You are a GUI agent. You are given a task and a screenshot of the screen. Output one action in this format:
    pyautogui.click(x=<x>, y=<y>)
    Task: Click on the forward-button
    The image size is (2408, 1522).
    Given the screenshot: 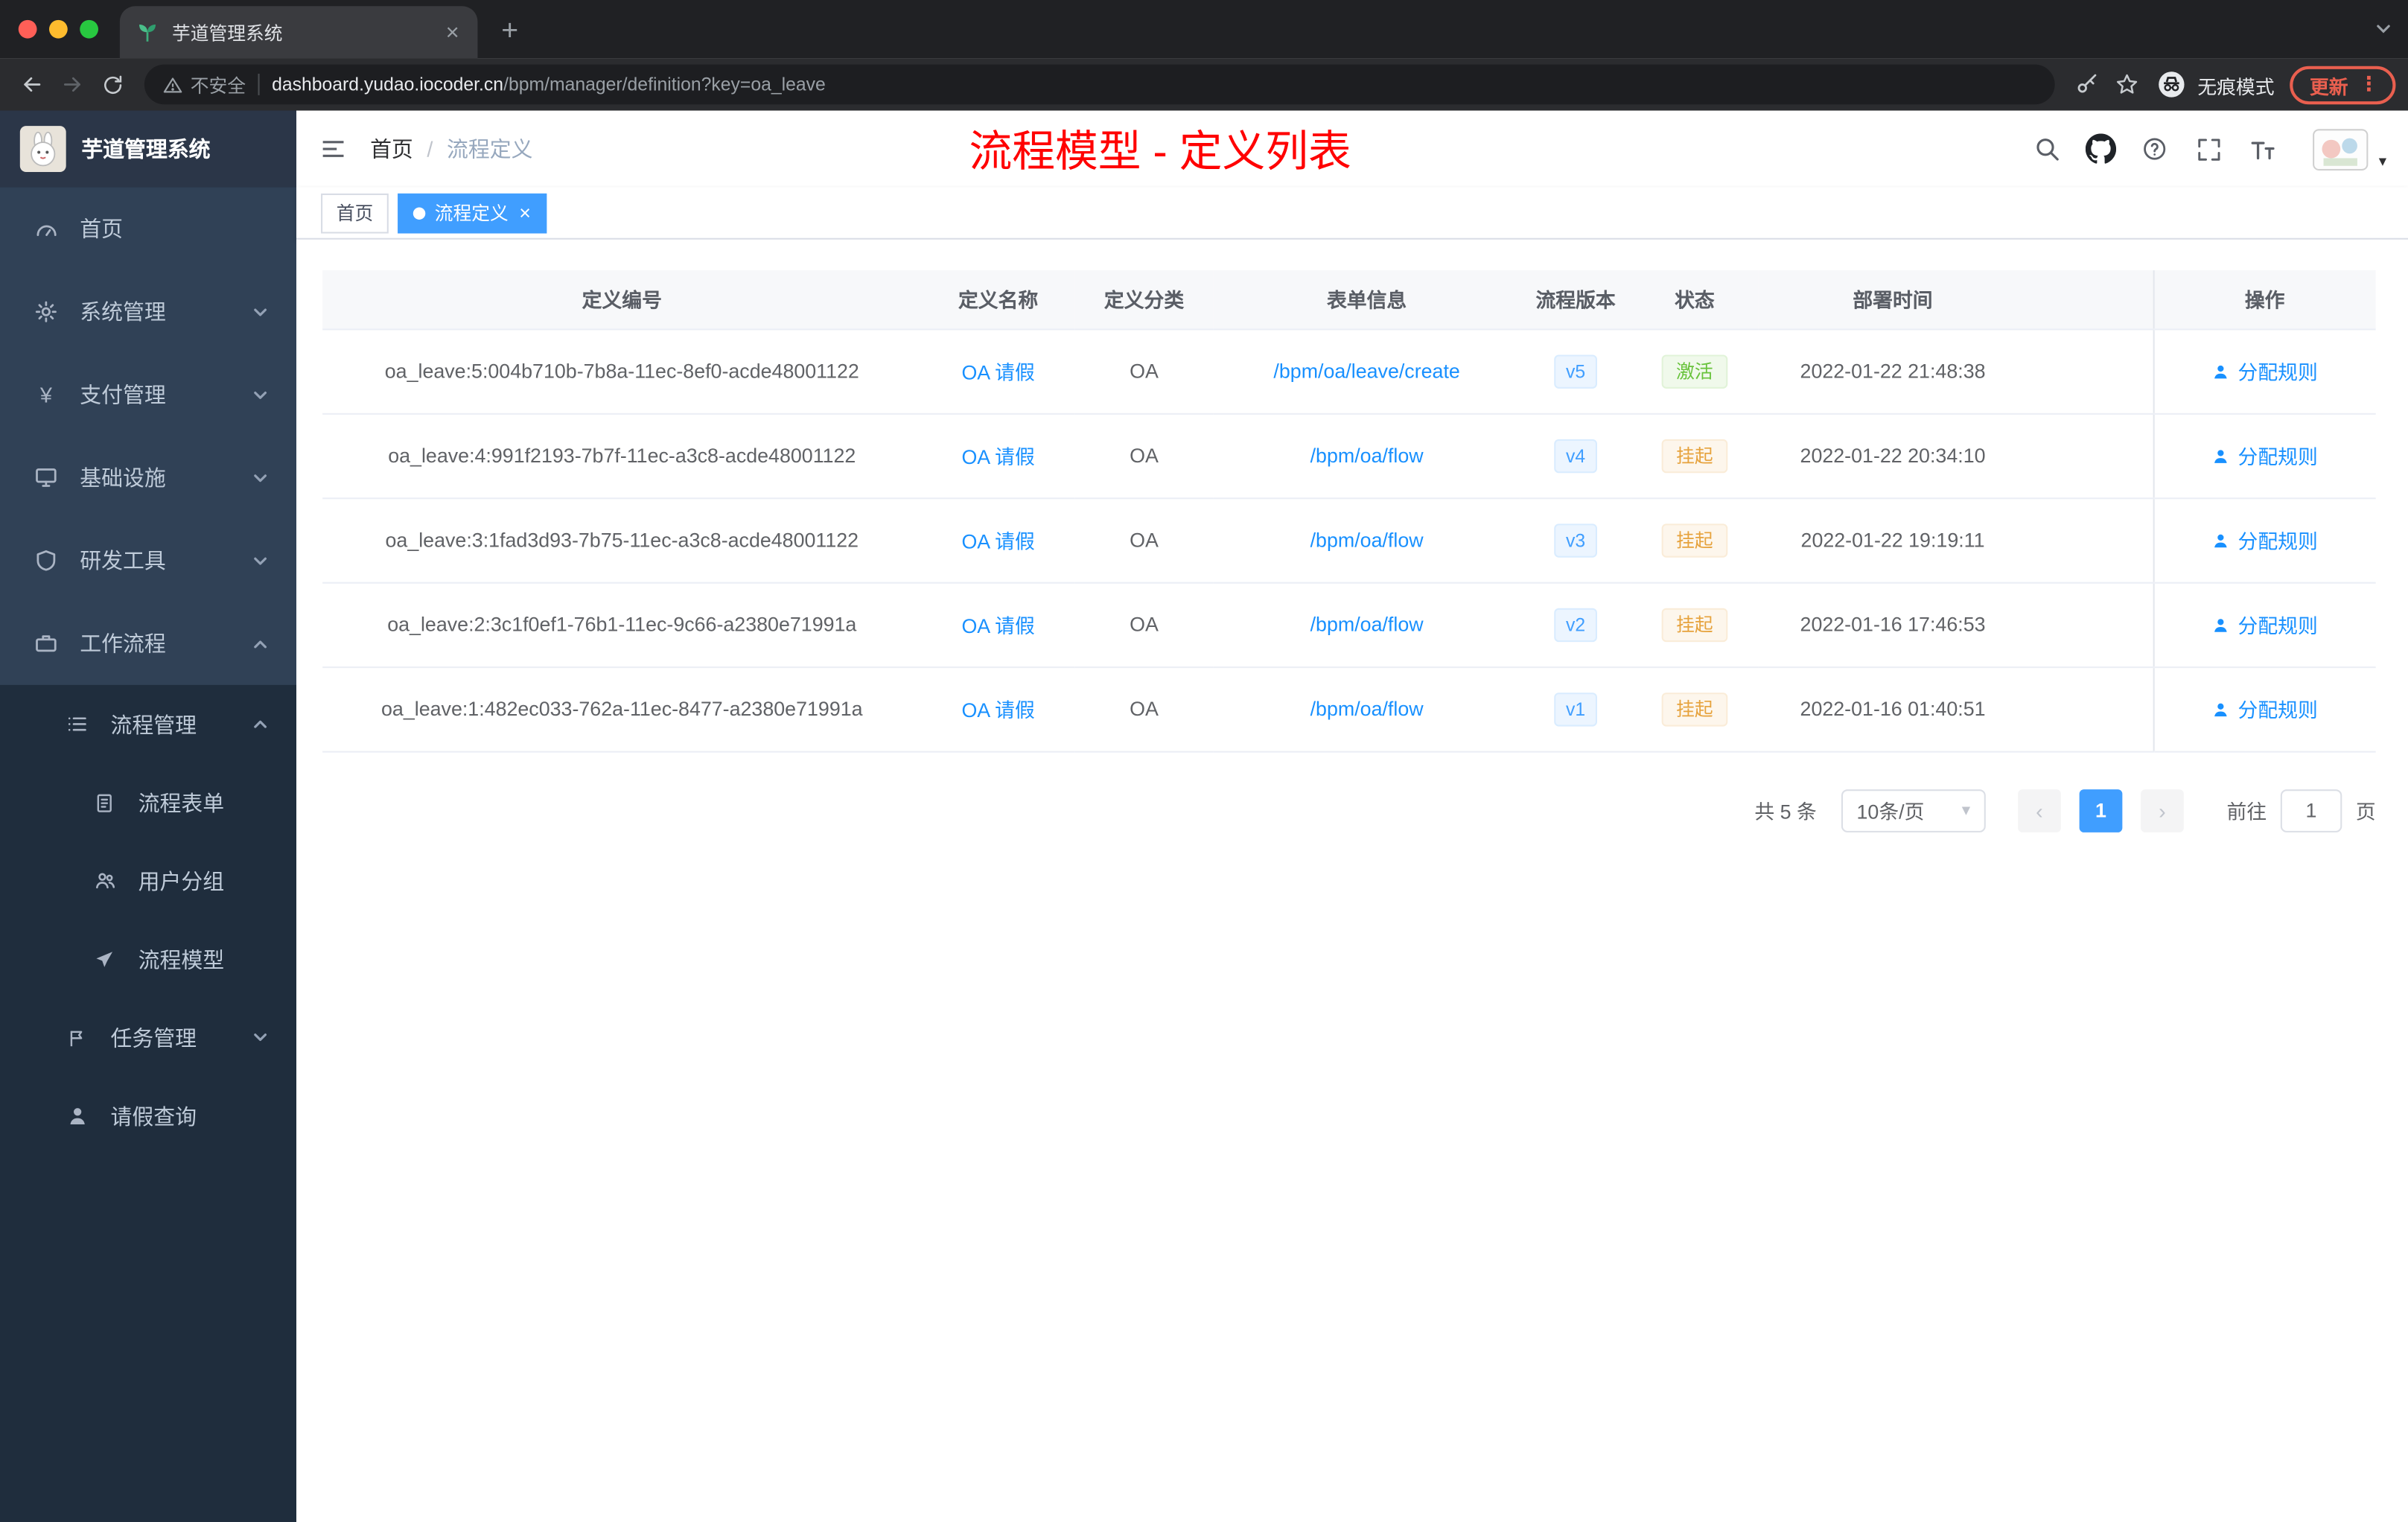 What is the action you would take?
    pyautogui.click(x=72, y=85)
    